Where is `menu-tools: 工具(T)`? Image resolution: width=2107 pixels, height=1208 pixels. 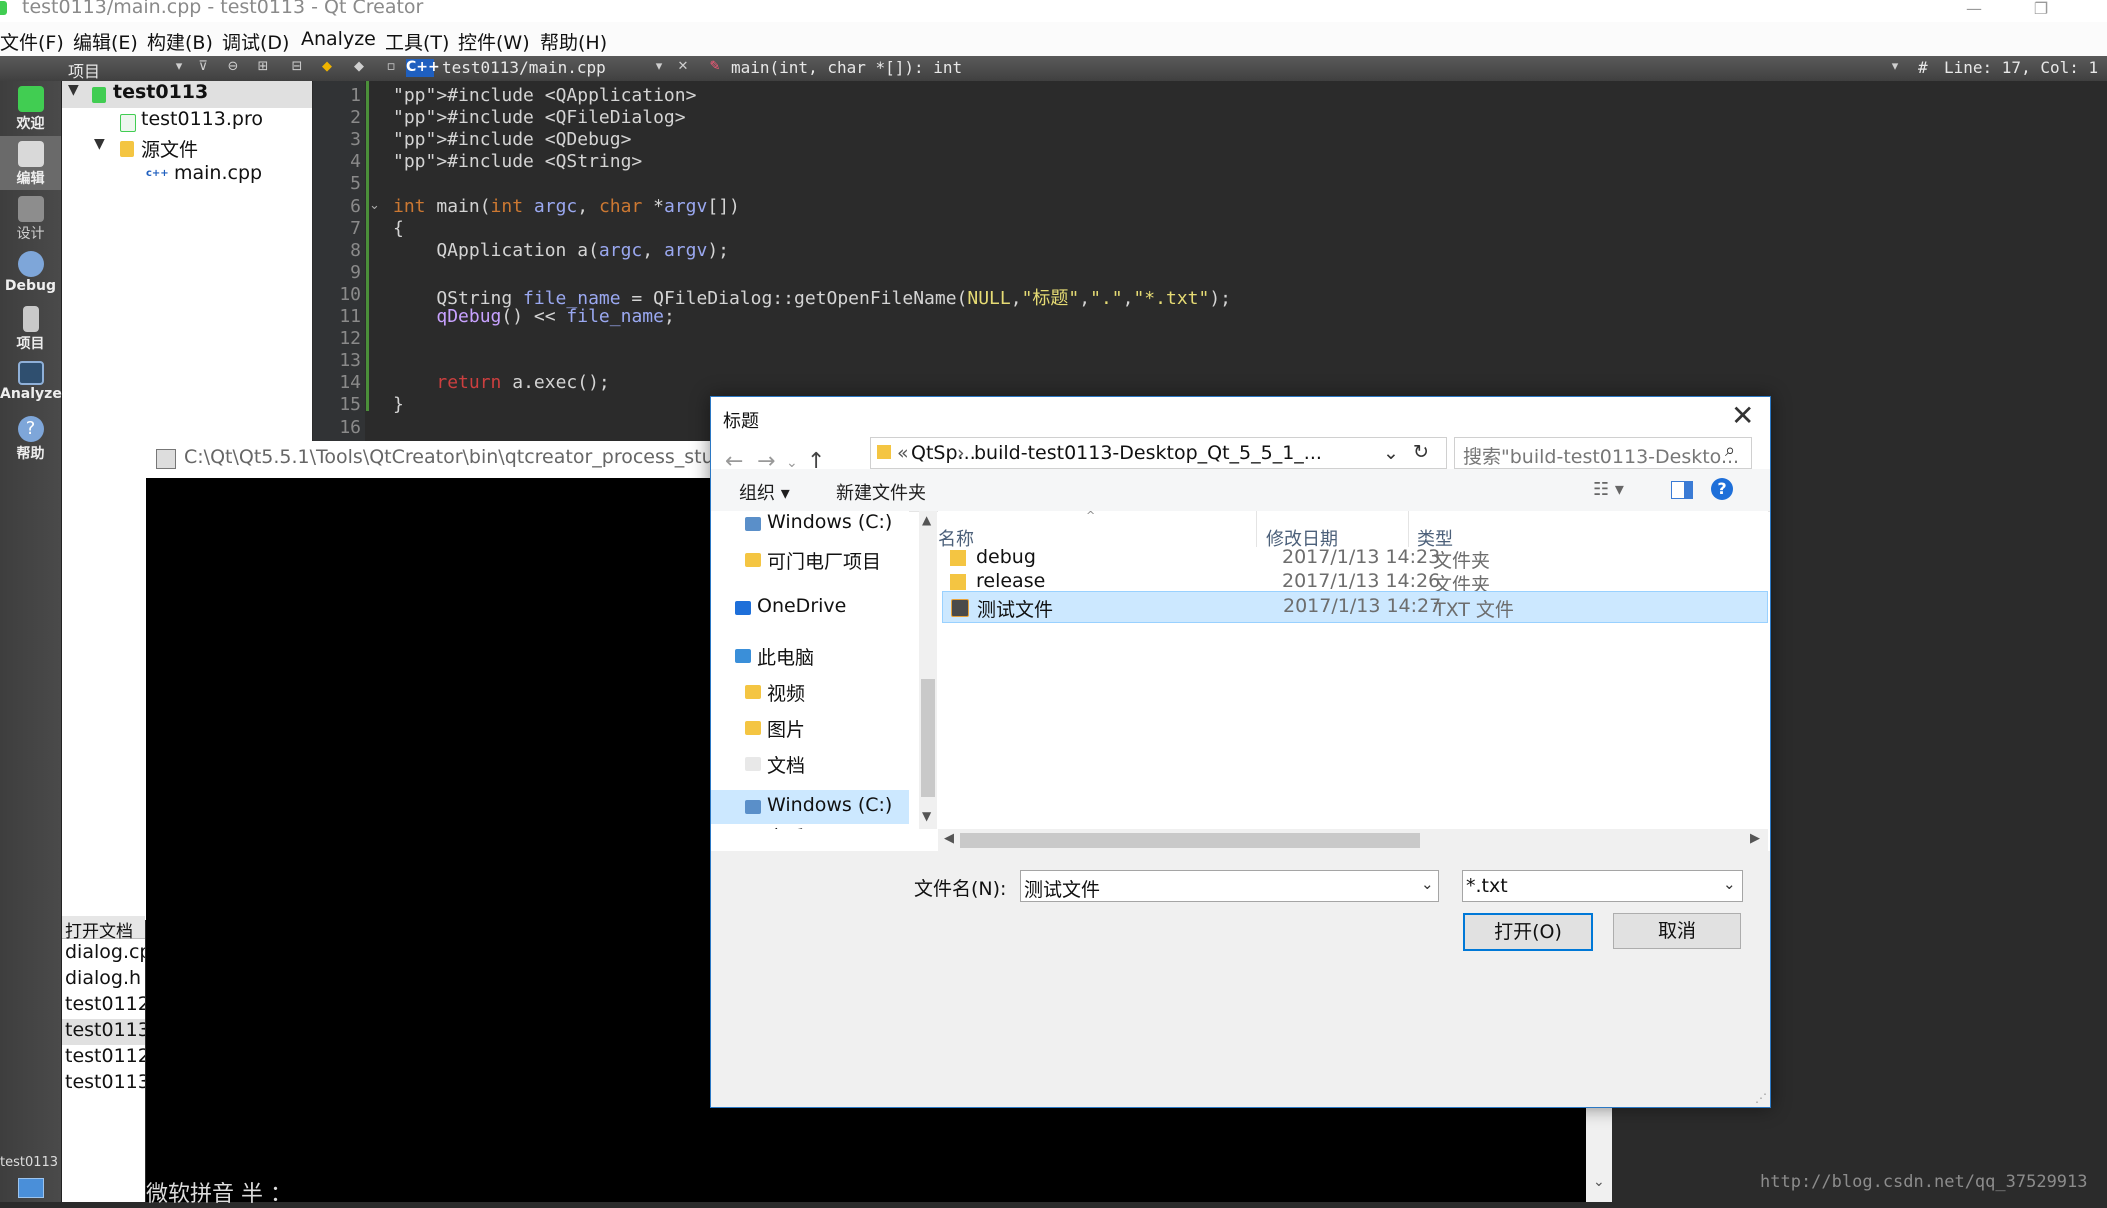
menu-tools: 工具(T) is located at coordinates (417, 41).